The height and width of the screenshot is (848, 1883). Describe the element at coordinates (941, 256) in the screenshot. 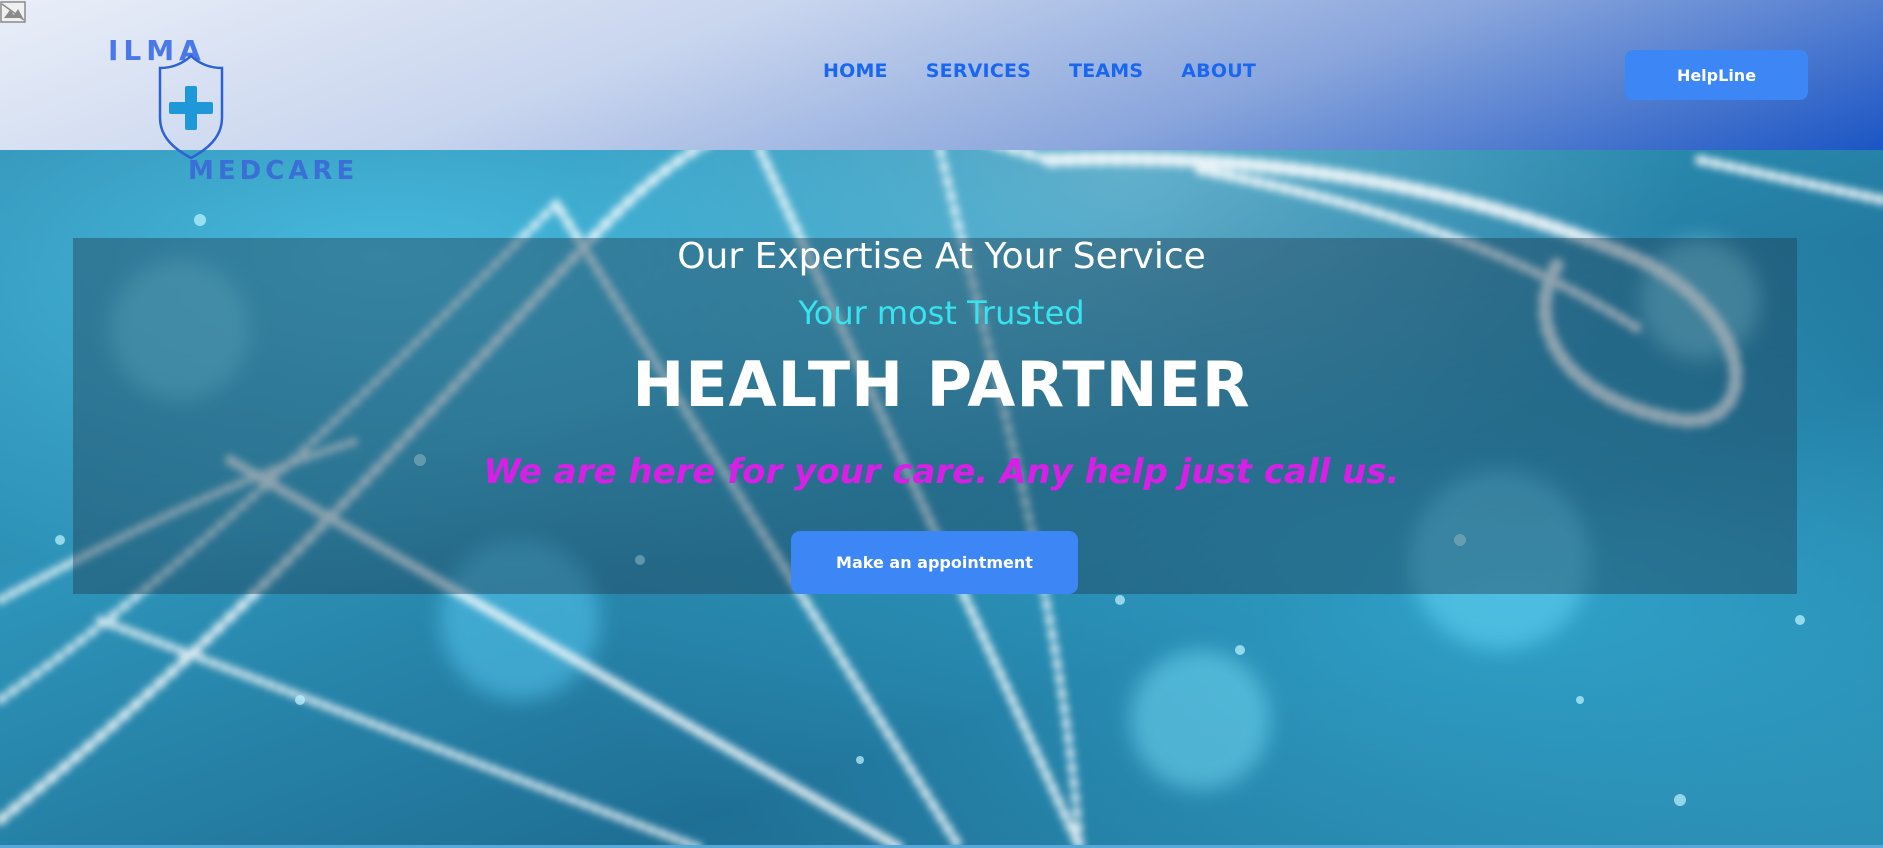

I see `hero-tagline: Our Expertise At Your Service` at that location.